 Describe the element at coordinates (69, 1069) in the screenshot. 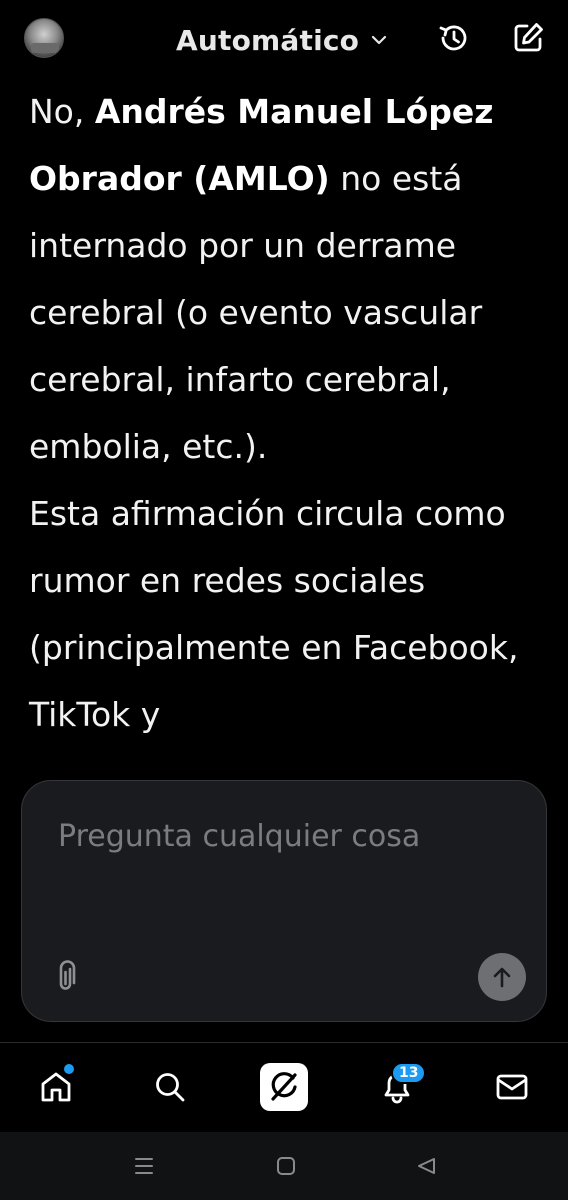

I see `unread-dot` at that location.